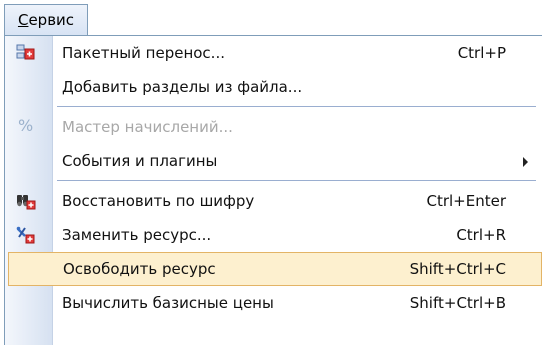 Image resolution: width=542 pixels, height=345 pixels. What do you see at coordinates (168, 303) in the screenshot?
I see `menu-item-label: Вычислить базисные цены` at bounding box center [168, 303].